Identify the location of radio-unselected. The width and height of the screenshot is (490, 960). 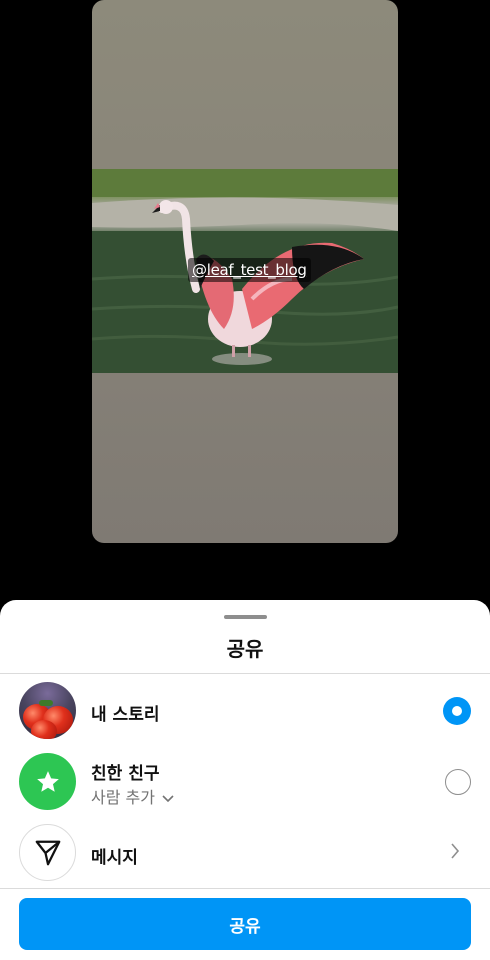
(458, 782).